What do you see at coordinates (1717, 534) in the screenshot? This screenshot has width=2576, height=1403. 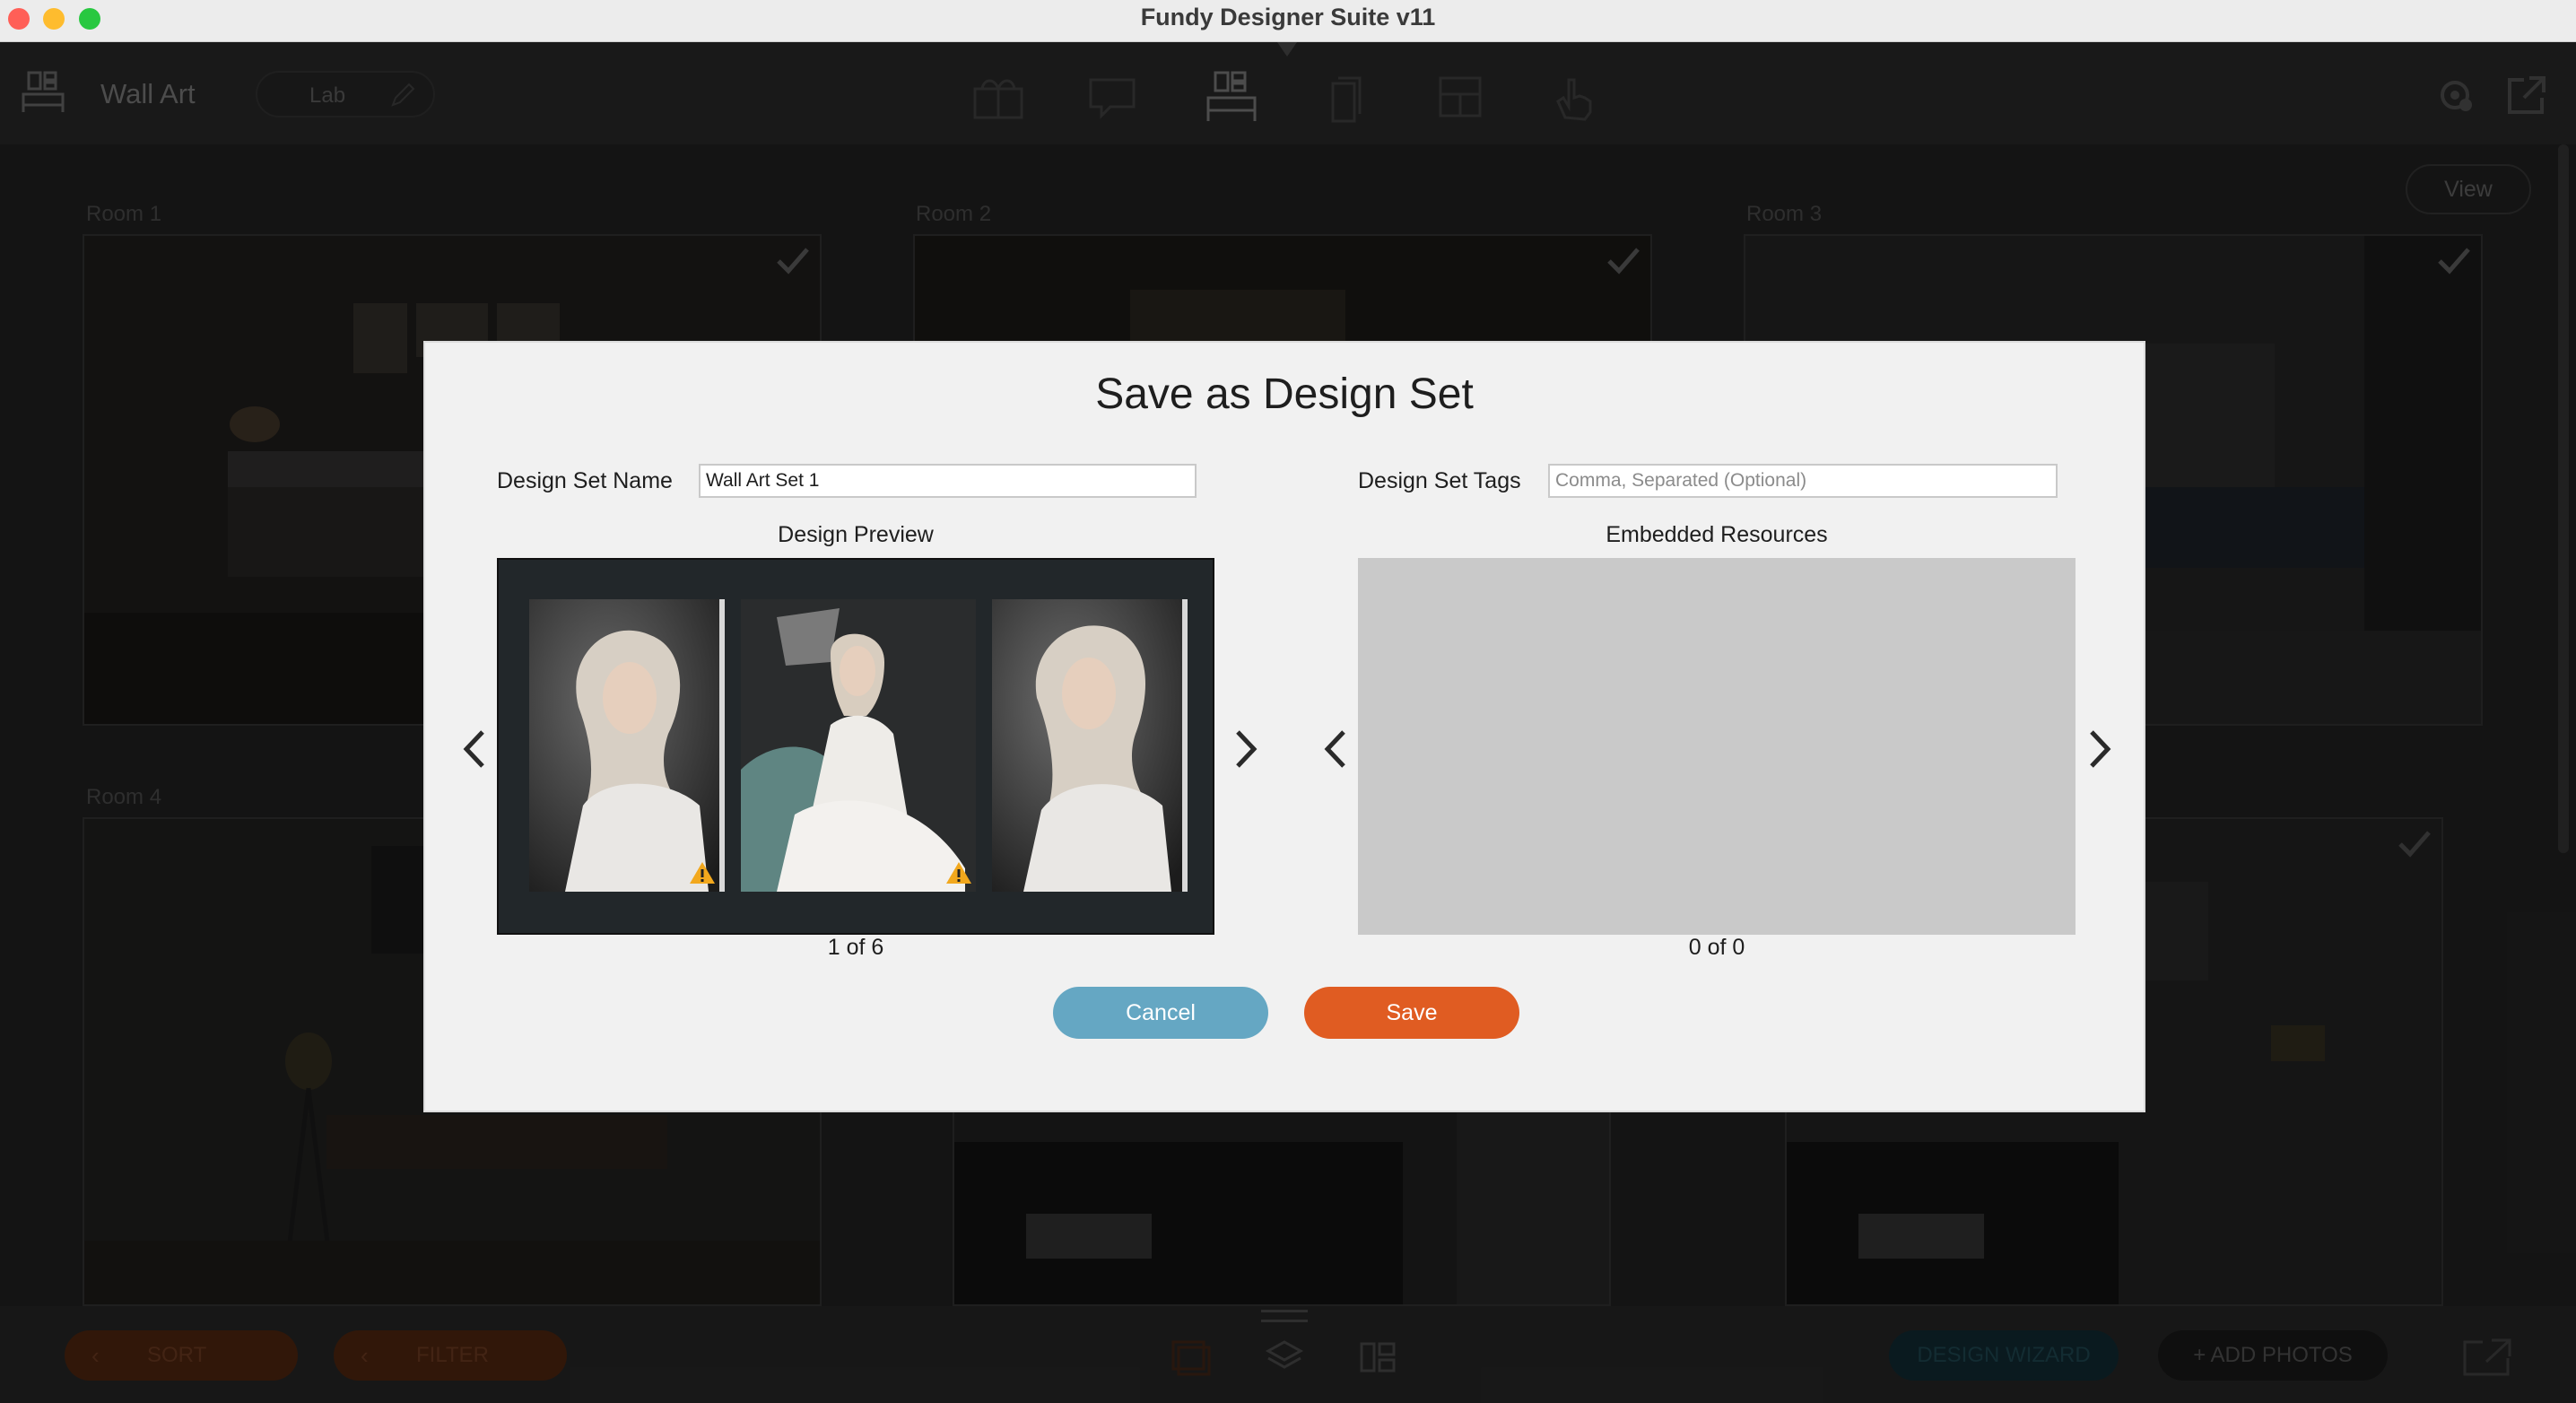 I see `embedded-resources-title: Embedded Resources` at bounding box center [1717, 534].